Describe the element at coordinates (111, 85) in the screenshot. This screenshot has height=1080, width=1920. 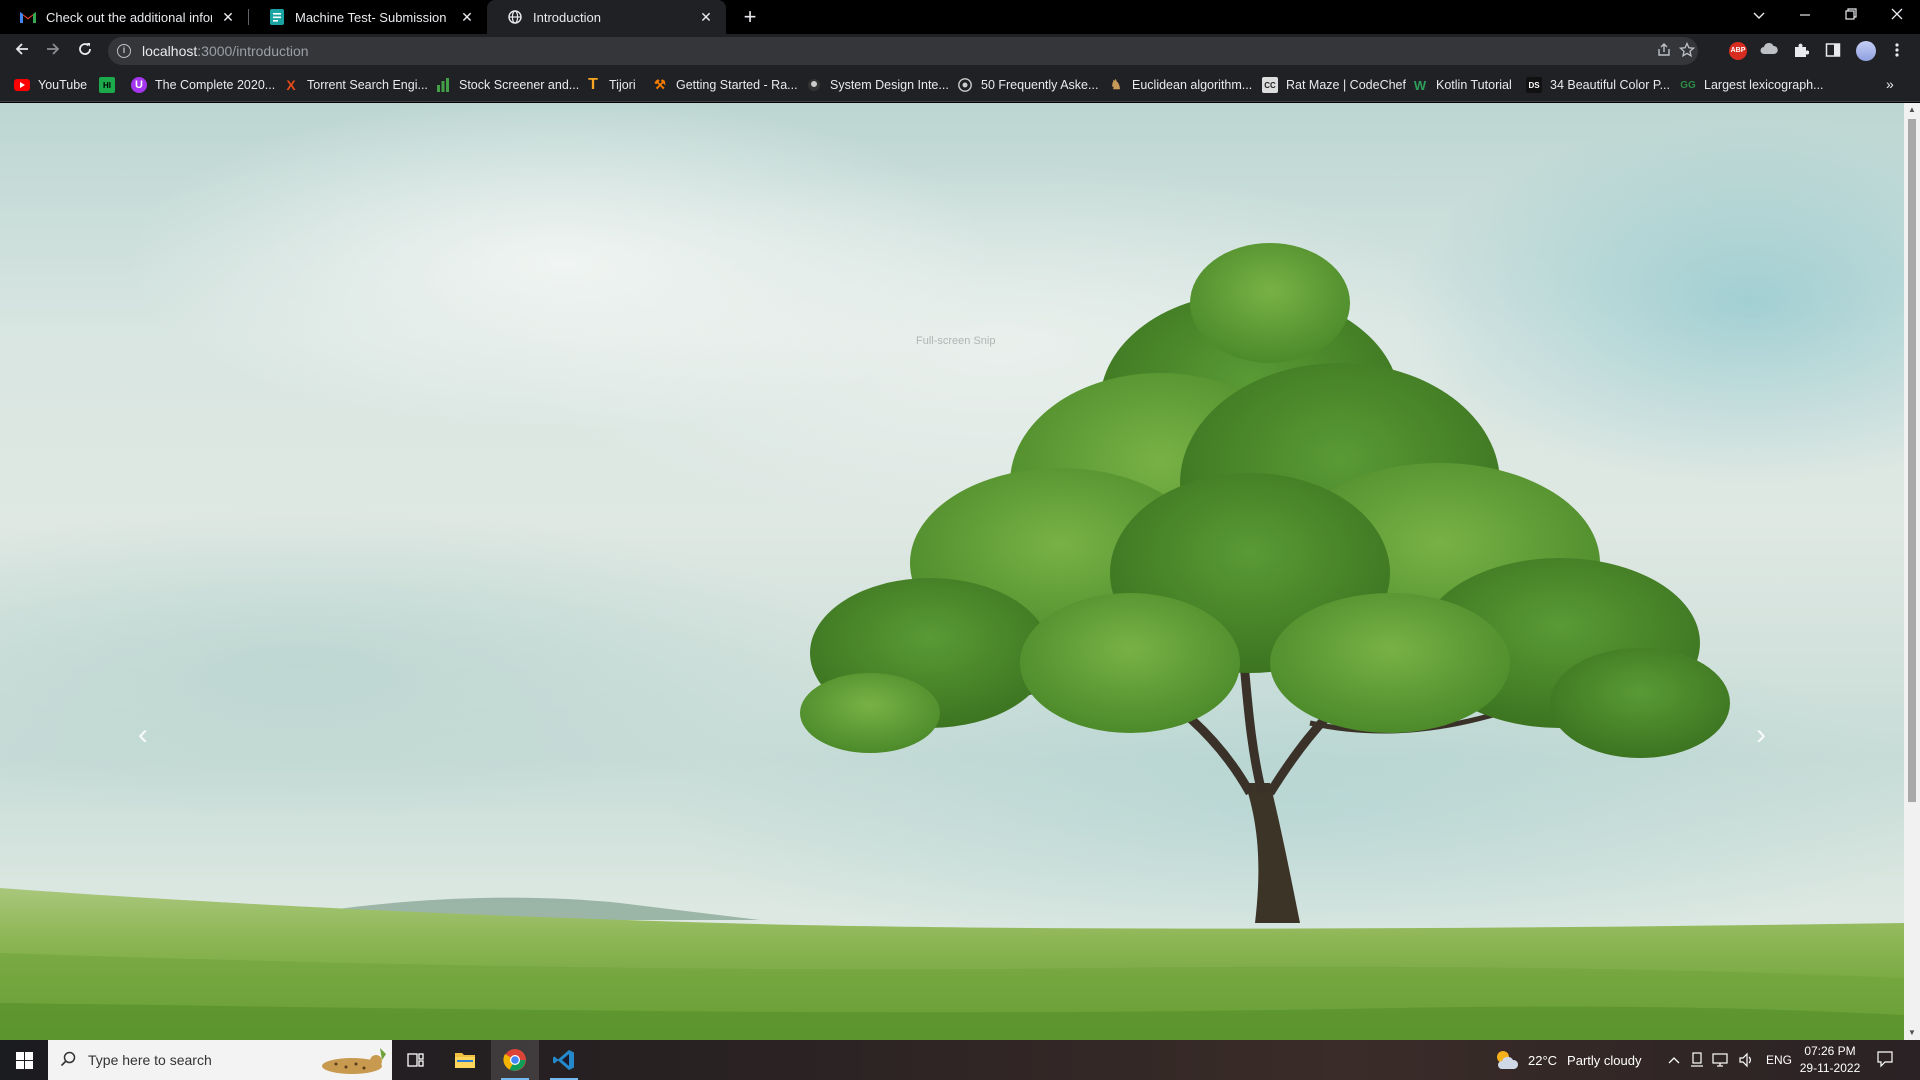
I see `bookmark-hackerrank: HI` at that location.